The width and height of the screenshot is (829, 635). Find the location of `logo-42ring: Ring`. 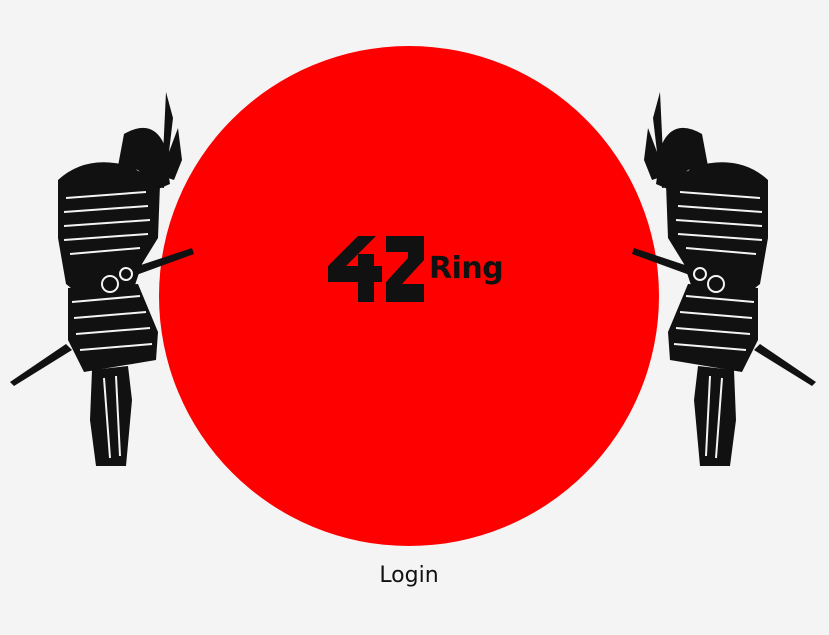

logo-42ring: Ring is located at coordinates (415, 267).